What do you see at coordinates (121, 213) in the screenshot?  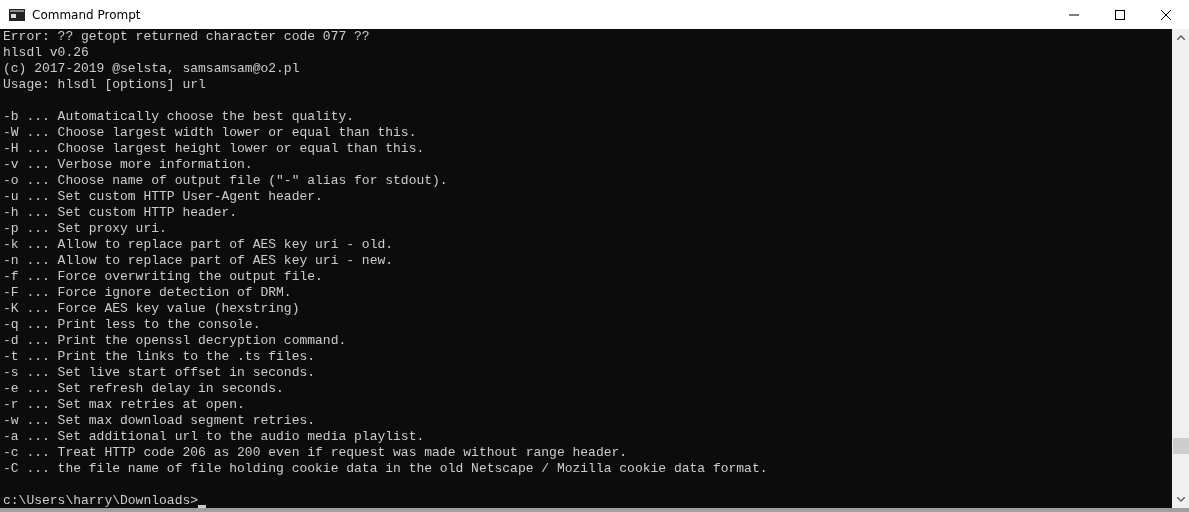 I see `console-line: -h ... Set custom HTTP header.` at bounding box center [121, 213].